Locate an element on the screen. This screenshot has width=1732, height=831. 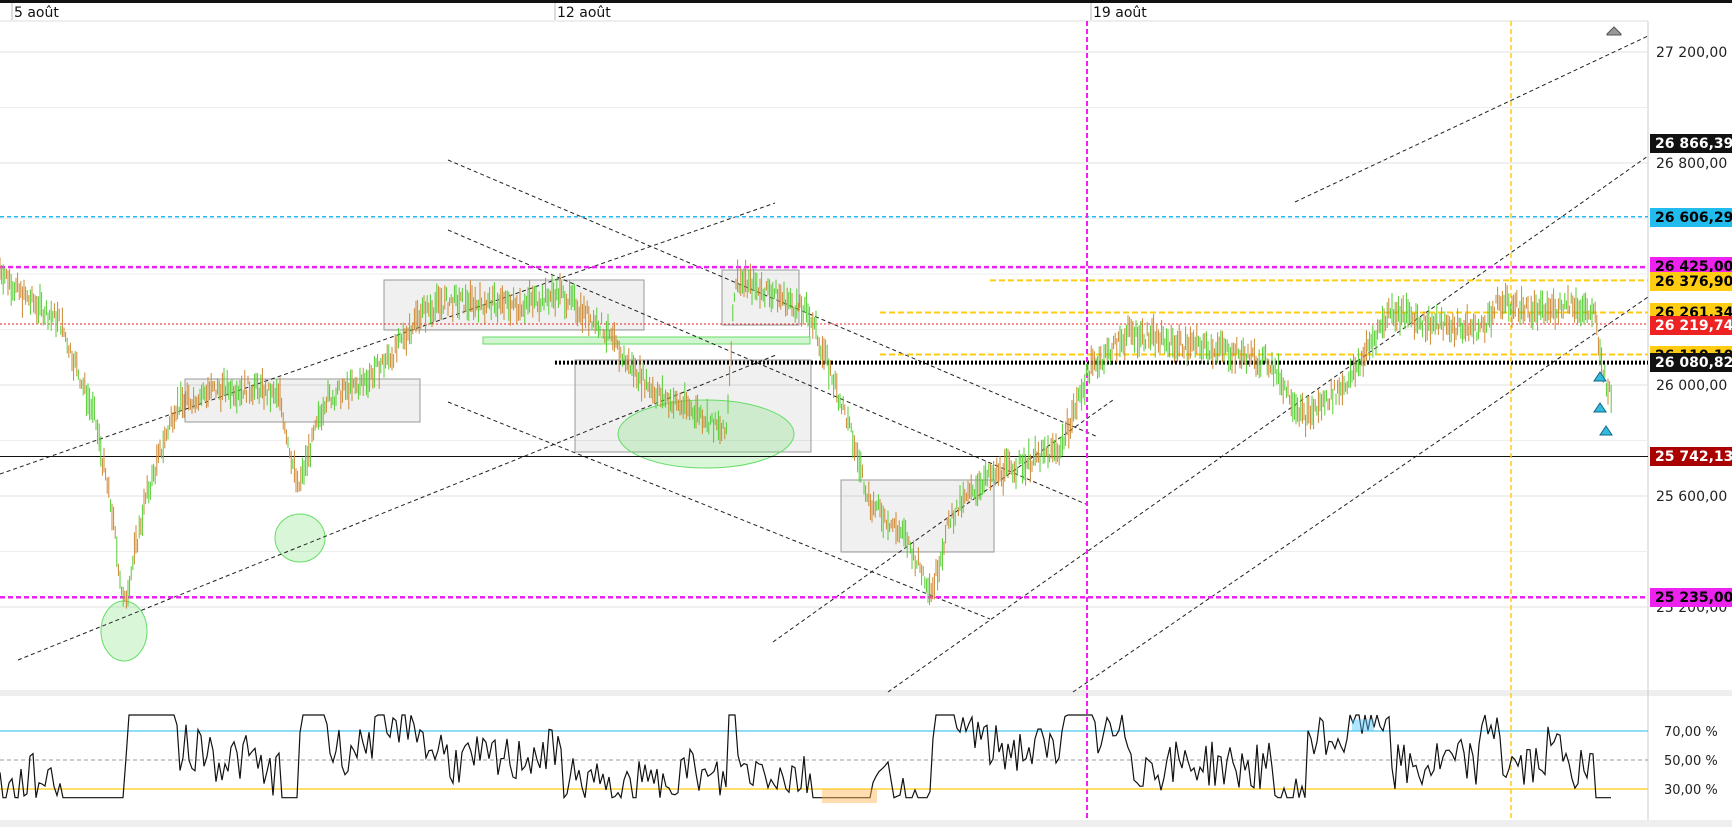
green-zone-bar is located at coordinates (646, 340).